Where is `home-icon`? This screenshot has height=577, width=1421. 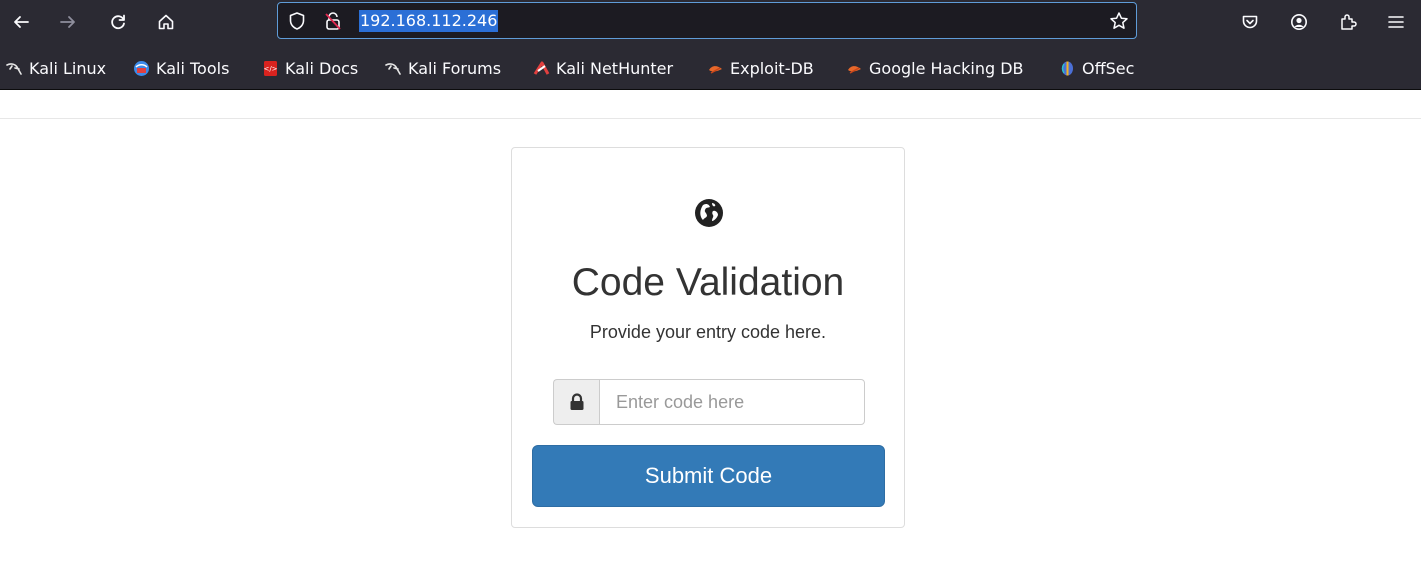
home-icon is located at coordinates (166, 22).